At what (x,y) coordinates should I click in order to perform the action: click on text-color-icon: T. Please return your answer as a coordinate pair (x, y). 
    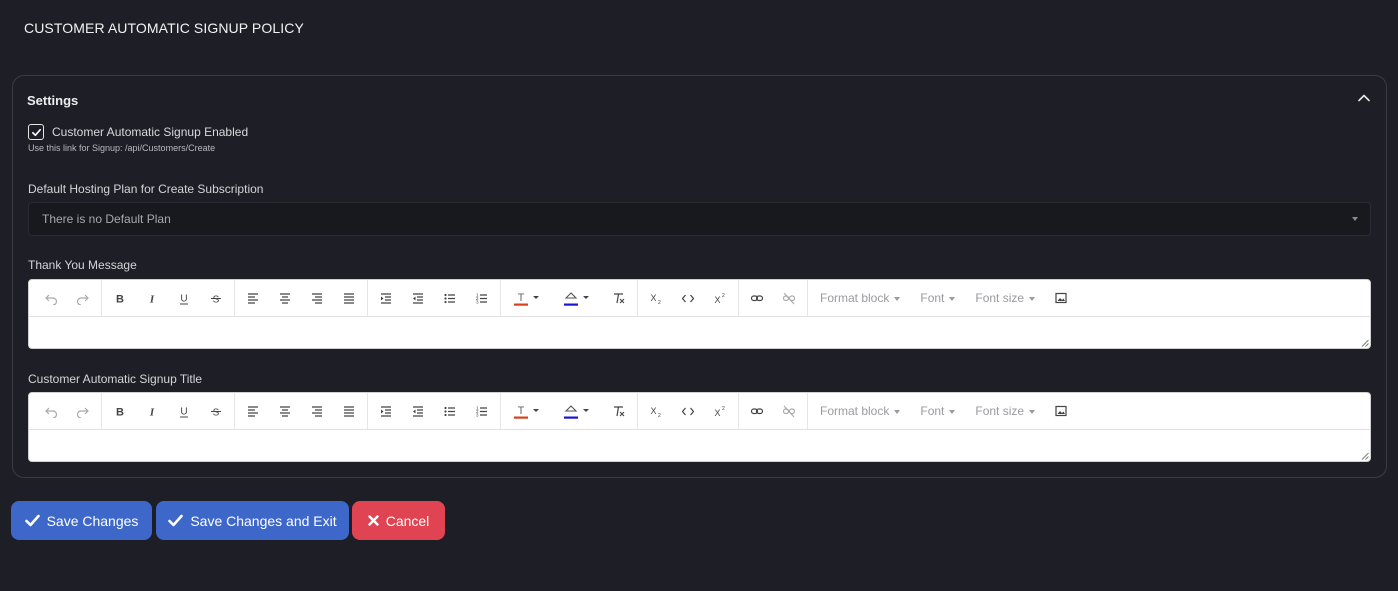
    Looking at the image, I should click on (526, 299).